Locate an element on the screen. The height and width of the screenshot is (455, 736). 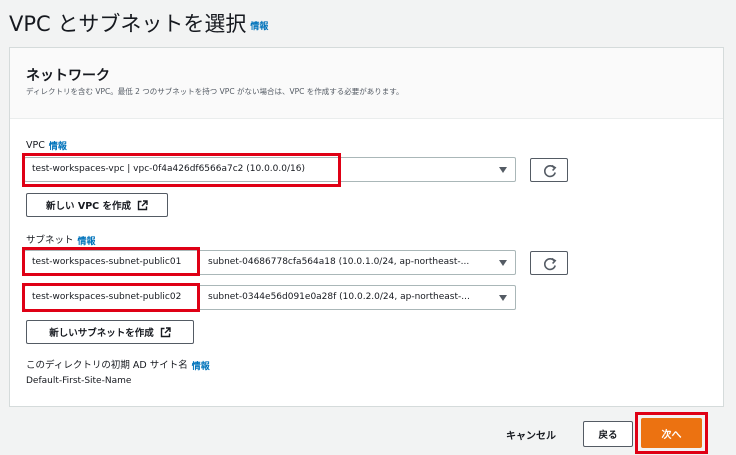
subnet-label: サブネット 情報 is located at coordinates (61, 239).